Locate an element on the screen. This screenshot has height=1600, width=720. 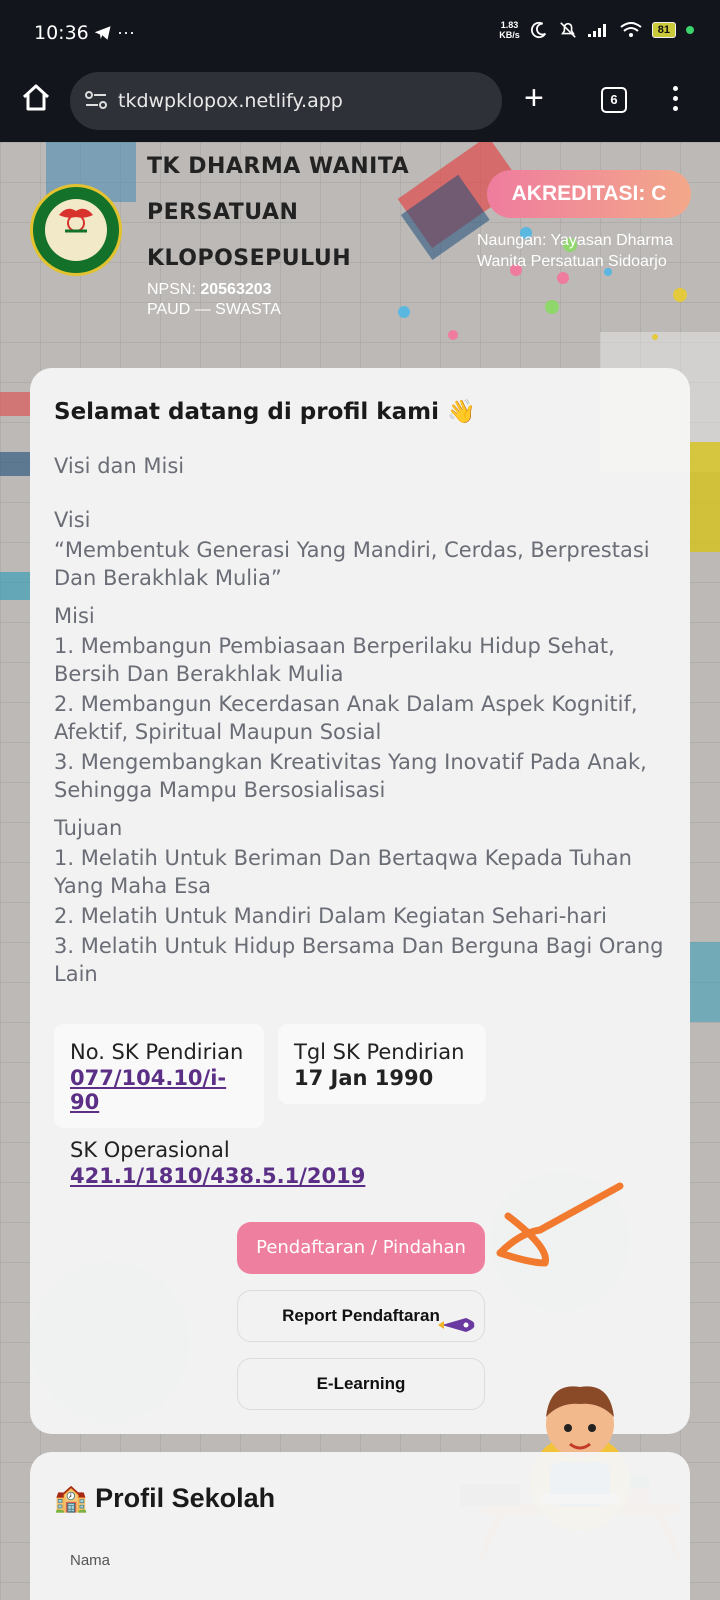
browser-toolbar: tkdwpklopox.netlify.app + 6 is located at coordinates (360, 102).